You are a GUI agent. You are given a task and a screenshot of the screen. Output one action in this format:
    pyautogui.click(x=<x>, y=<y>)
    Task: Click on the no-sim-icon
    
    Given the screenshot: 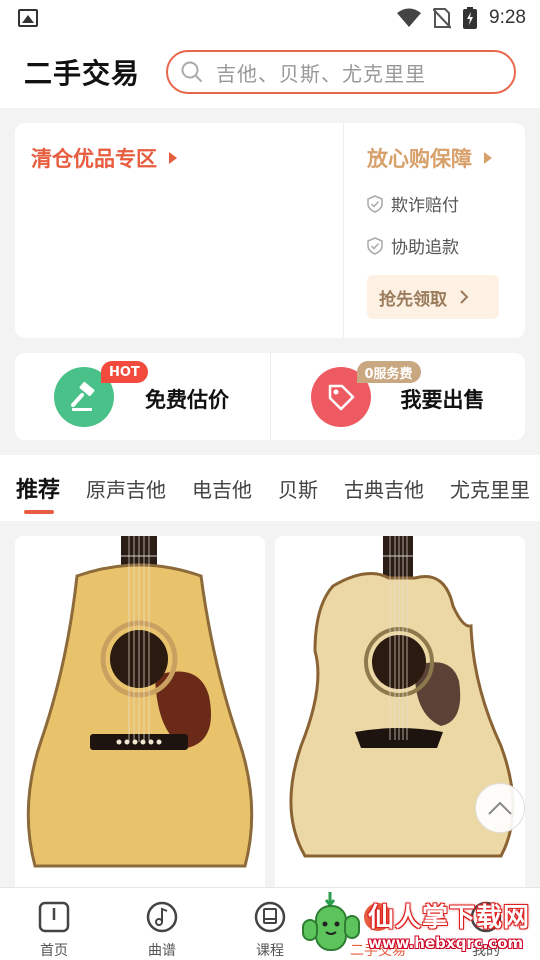 What is the action you would take?
    pyautogui.click(x=442, y=18)
    